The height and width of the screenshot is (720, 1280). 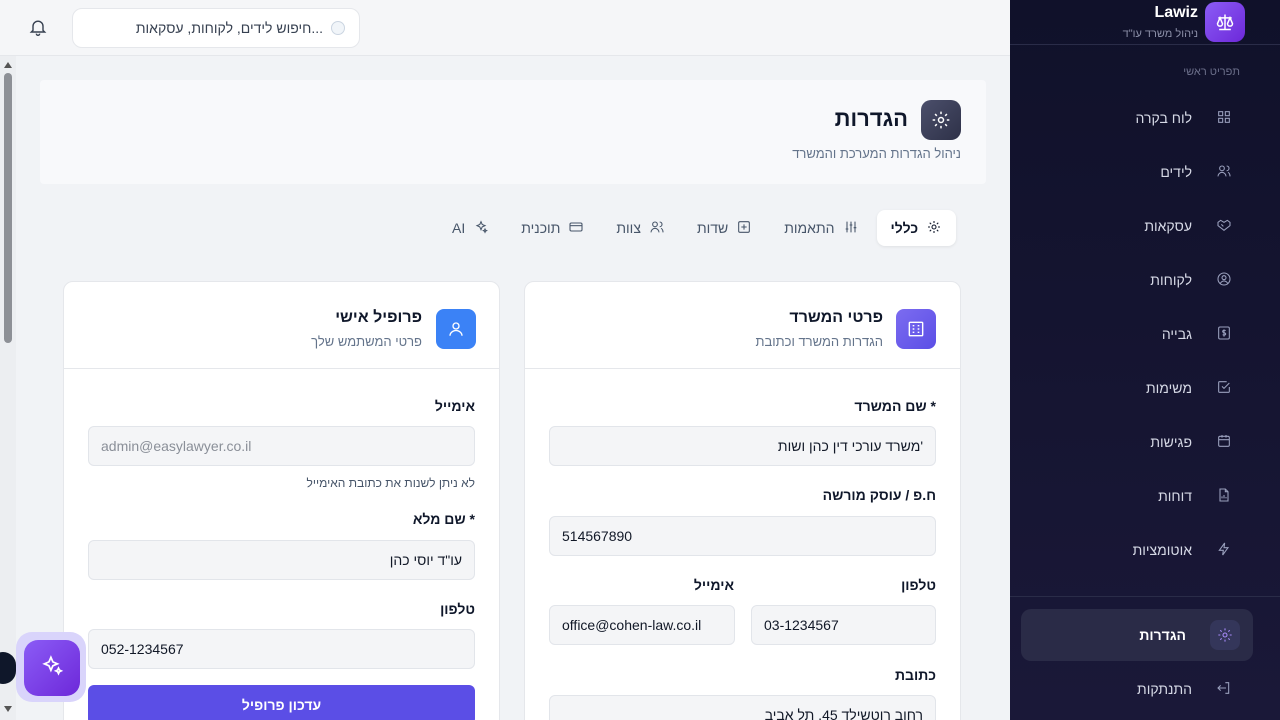 I want to click on brand: Lawiz ניהול משרד עו"ד, so click(x=1145, y=22).